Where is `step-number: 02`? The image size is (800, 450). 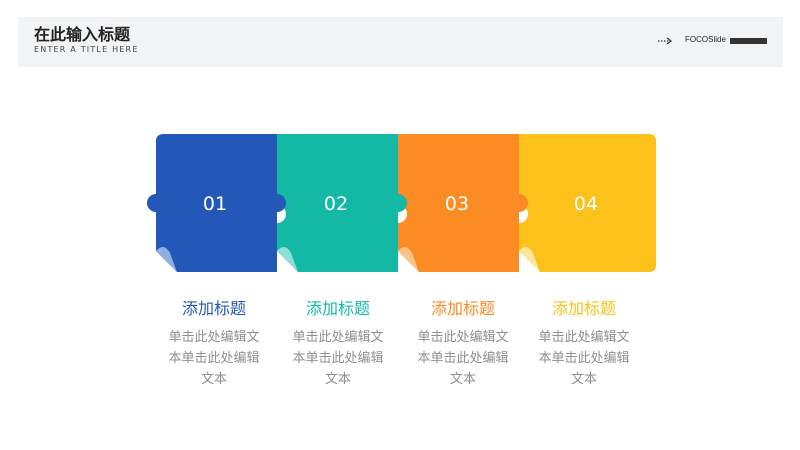
step-number: 02 is located at coordinates (336, 204).